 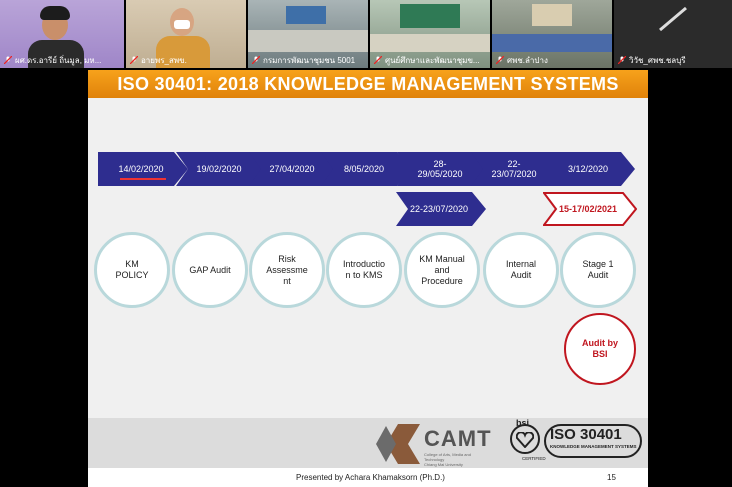 I want to click on step-label: Risk Assessme nt, so click(x=287, y=269).